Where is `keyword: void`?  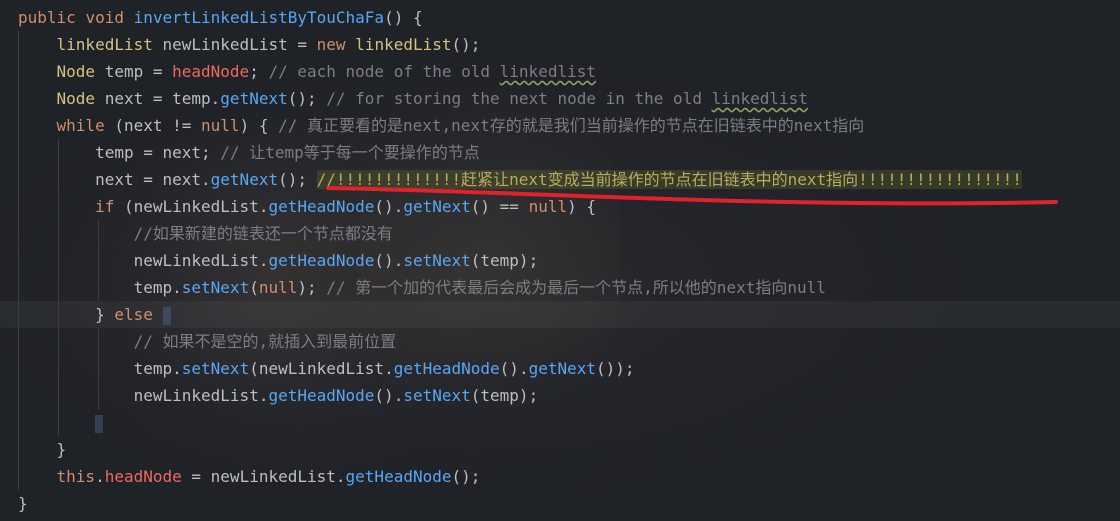
keyword: void is located at coordinates (104, 17).